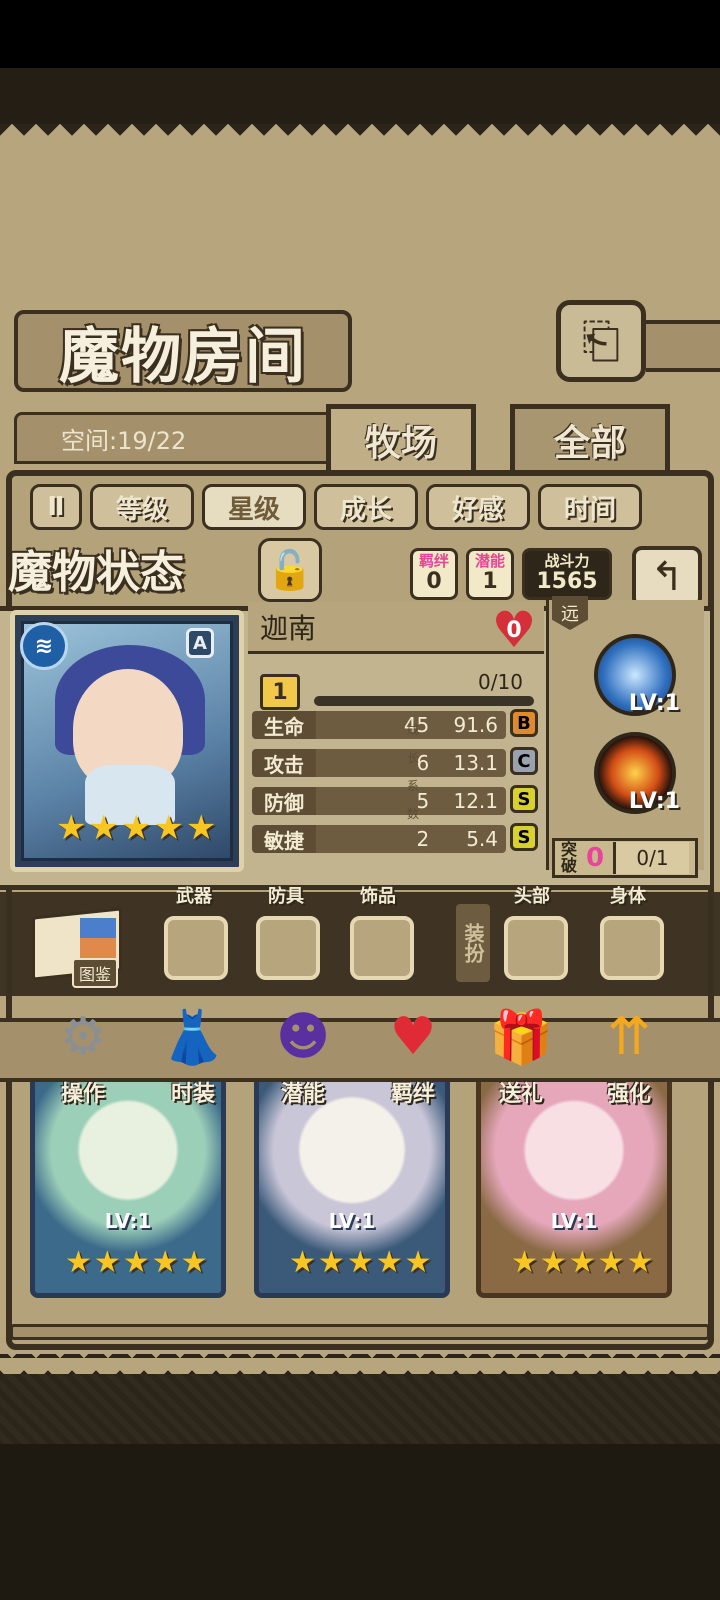 The image size is (720, 1600). Describe the element at coordinates (489, 561) in the screenshot. I see `potential-label: 潜能` at that location.